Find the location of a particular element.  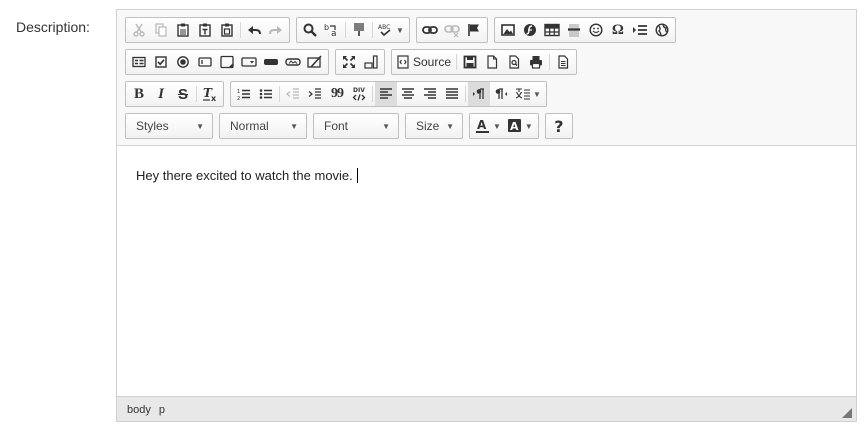

numbered-list-icon: 12 is located at coordinates (244, 94).